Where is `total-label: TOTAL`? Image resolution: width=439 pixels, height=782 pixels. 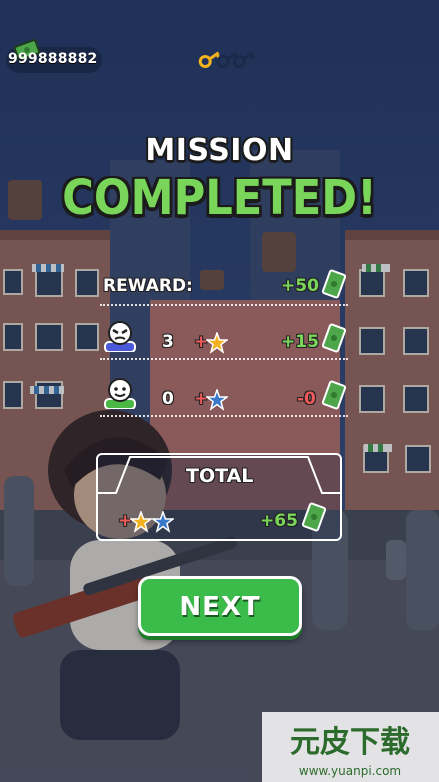 total-label: TOTAL is located at coordinates (220, 476).